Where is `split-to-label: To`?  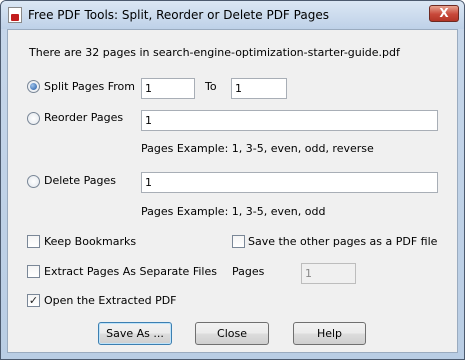 split-to-label: To is located at coordinates (211, 86).